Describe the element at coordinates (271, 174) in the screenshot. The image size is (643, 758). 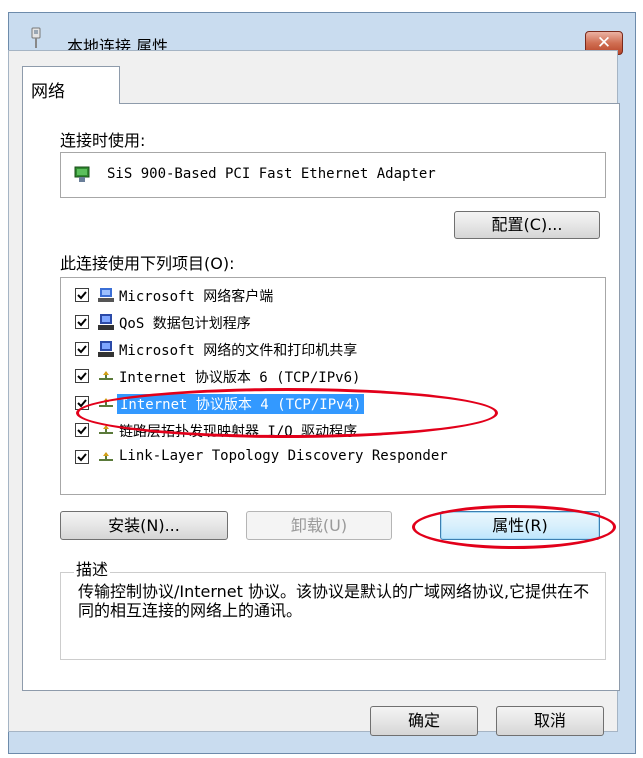
I see `adapter-name: SiS 900-Based PCI Fast Ethernet Adapter` at that location.